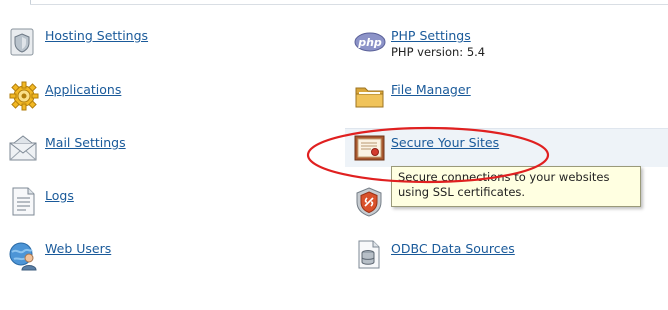  I want to click on svg-text: php, so click(369, 42).